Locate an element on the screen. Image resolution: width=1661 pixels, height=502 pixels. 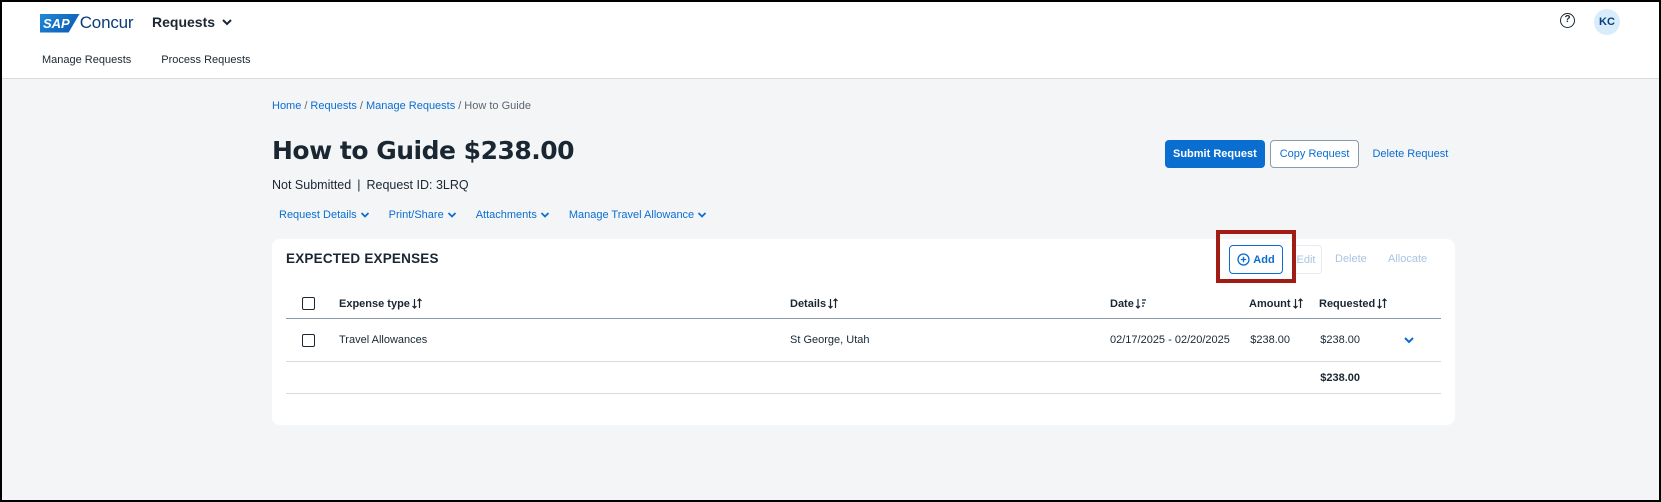
row-checkbox is located at coordinates (308, 340).